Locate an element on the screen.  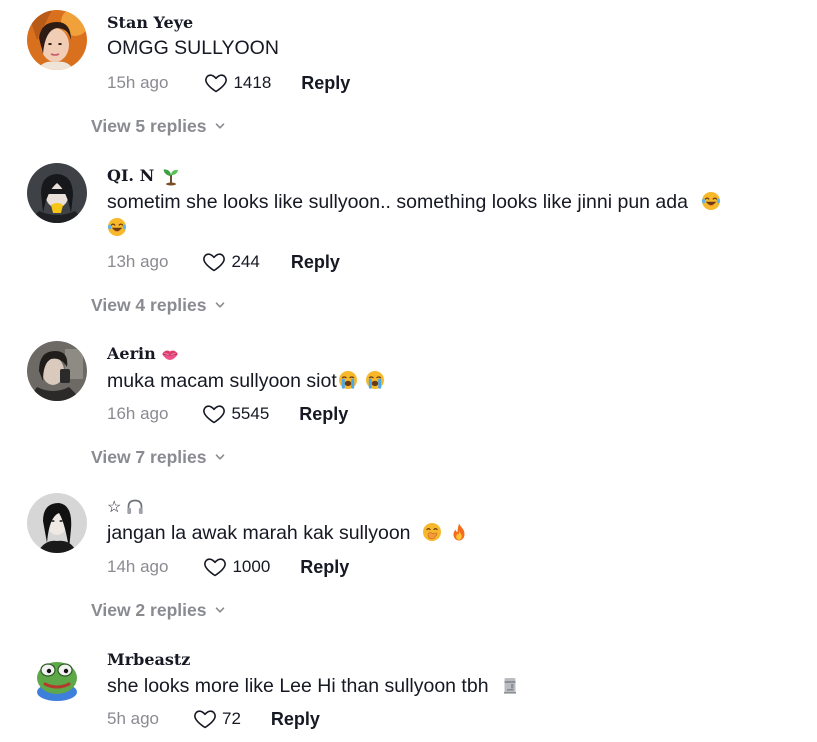
comment-text-content: muka macam sullyoon siot is located at coordinates (222, 381).